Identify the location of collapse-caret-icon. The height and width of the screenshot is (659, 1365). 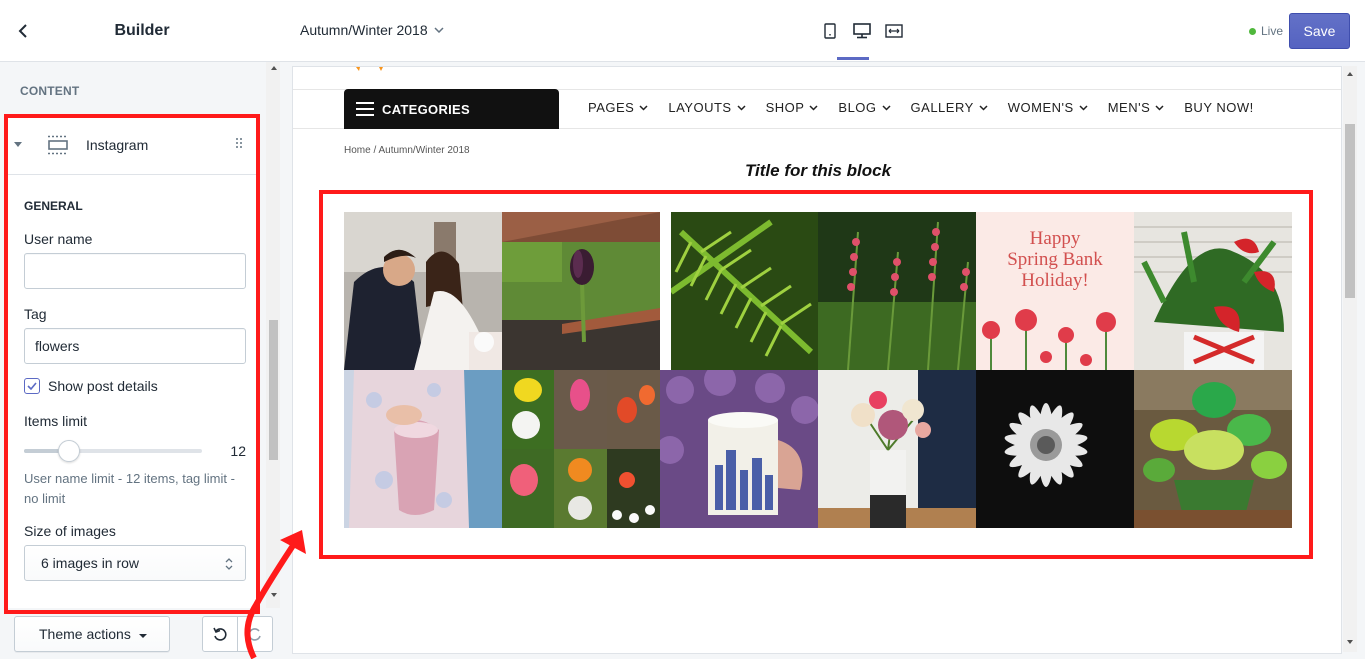
(18, 144).